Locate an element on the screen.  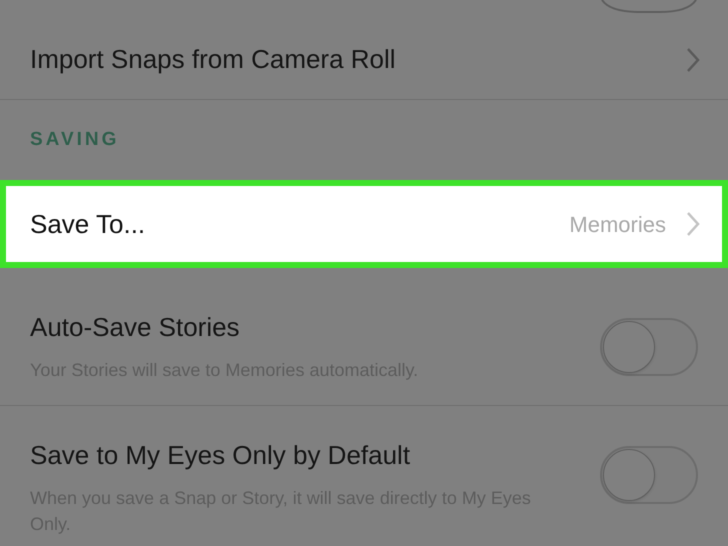
section-header: SAVING is located at coordinates (75, 140).